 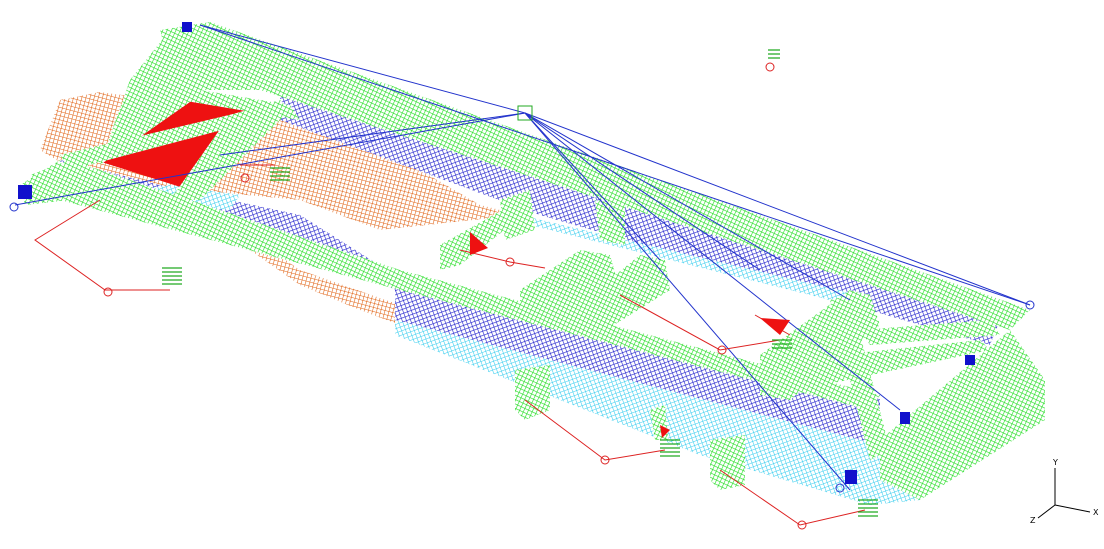 I want to click on axis-x-label: X, so click(x=1096, y=512).